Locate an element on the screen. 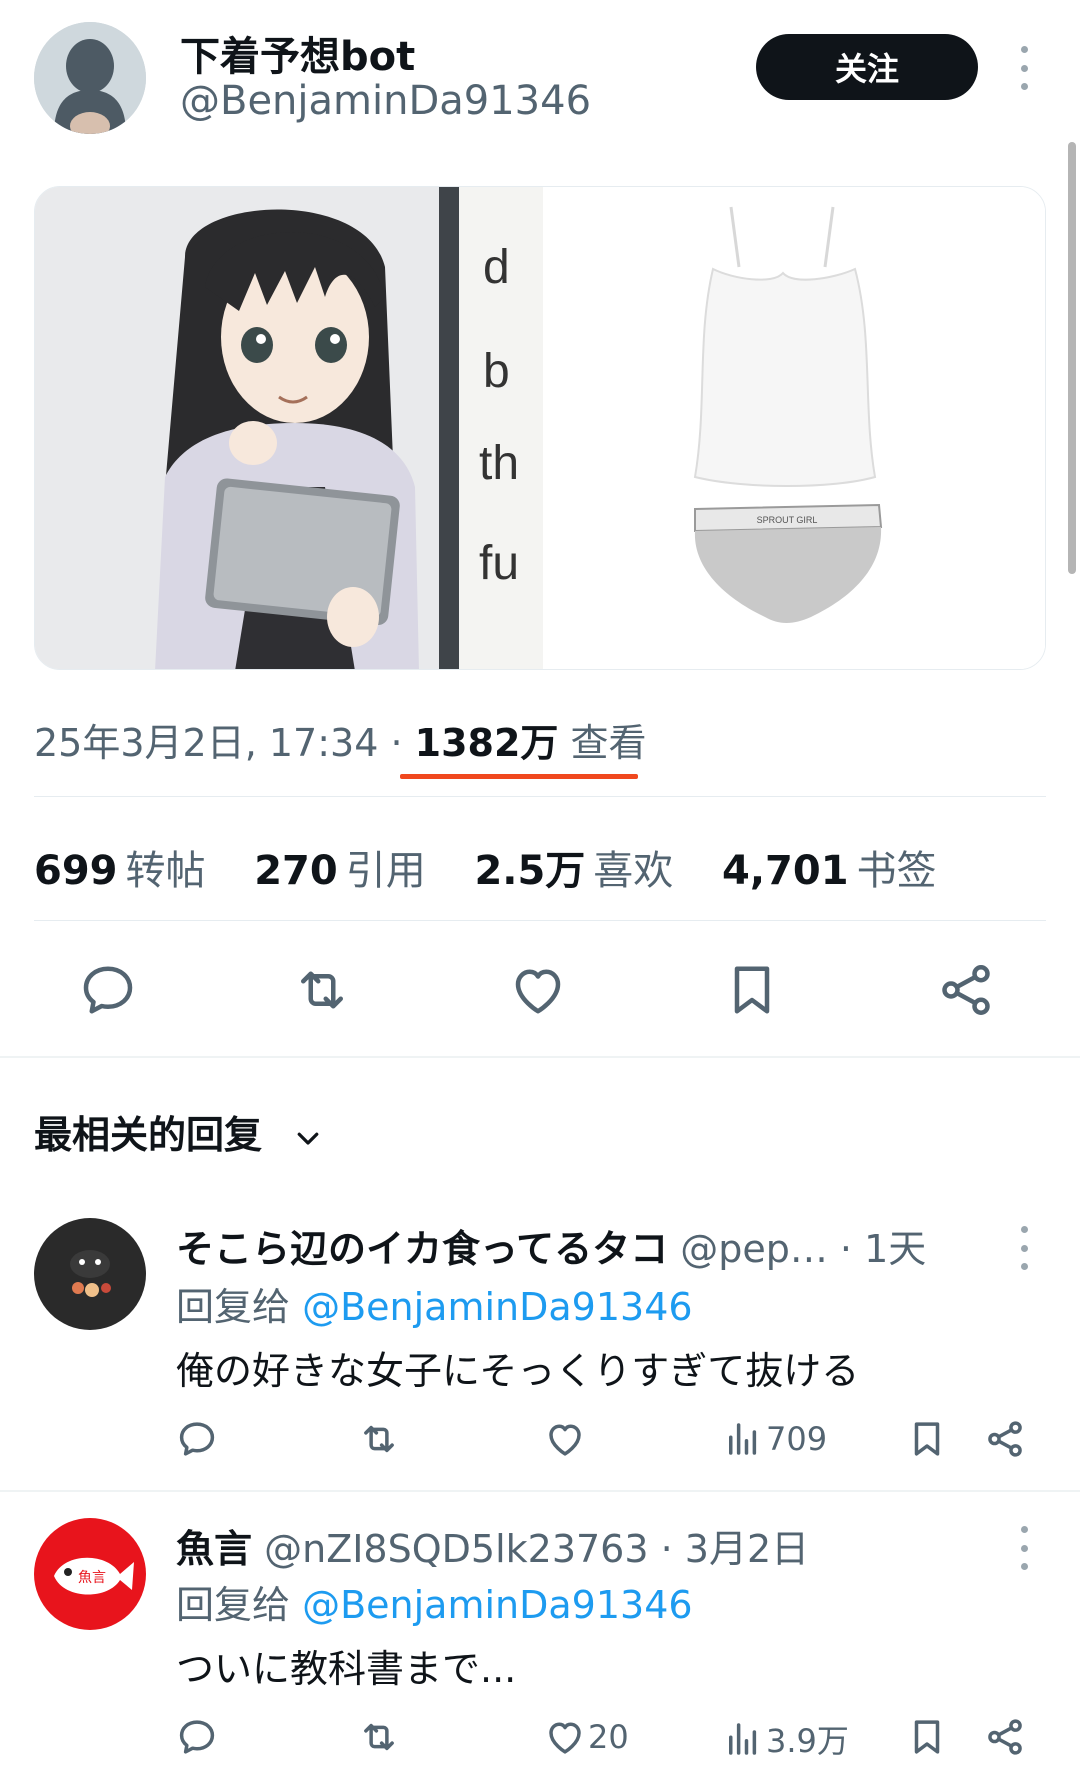 This screenshot has width=1080, height=1775. reply-avatar: 魚言 is located at coordinates (90, 1574).